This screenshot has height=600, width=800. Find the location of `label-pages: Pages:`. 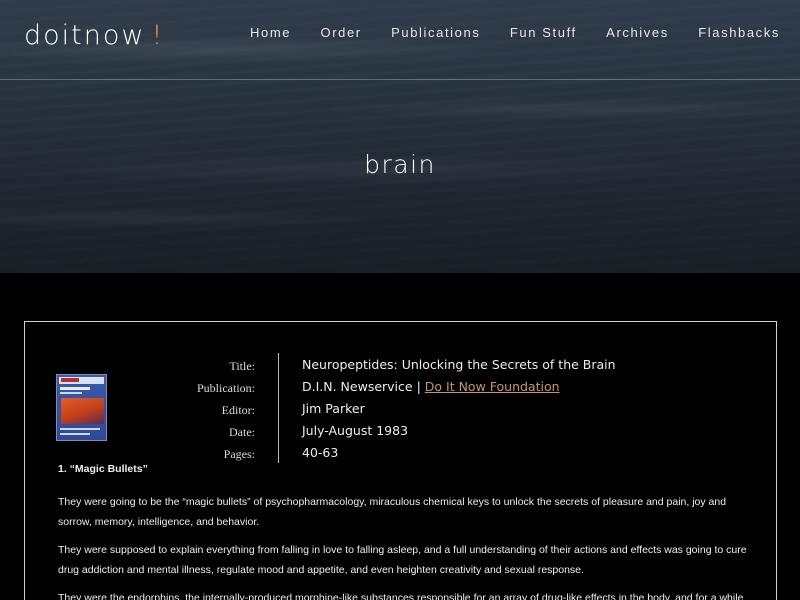

label-pages: Pages: is located at coordinates (239, 454).